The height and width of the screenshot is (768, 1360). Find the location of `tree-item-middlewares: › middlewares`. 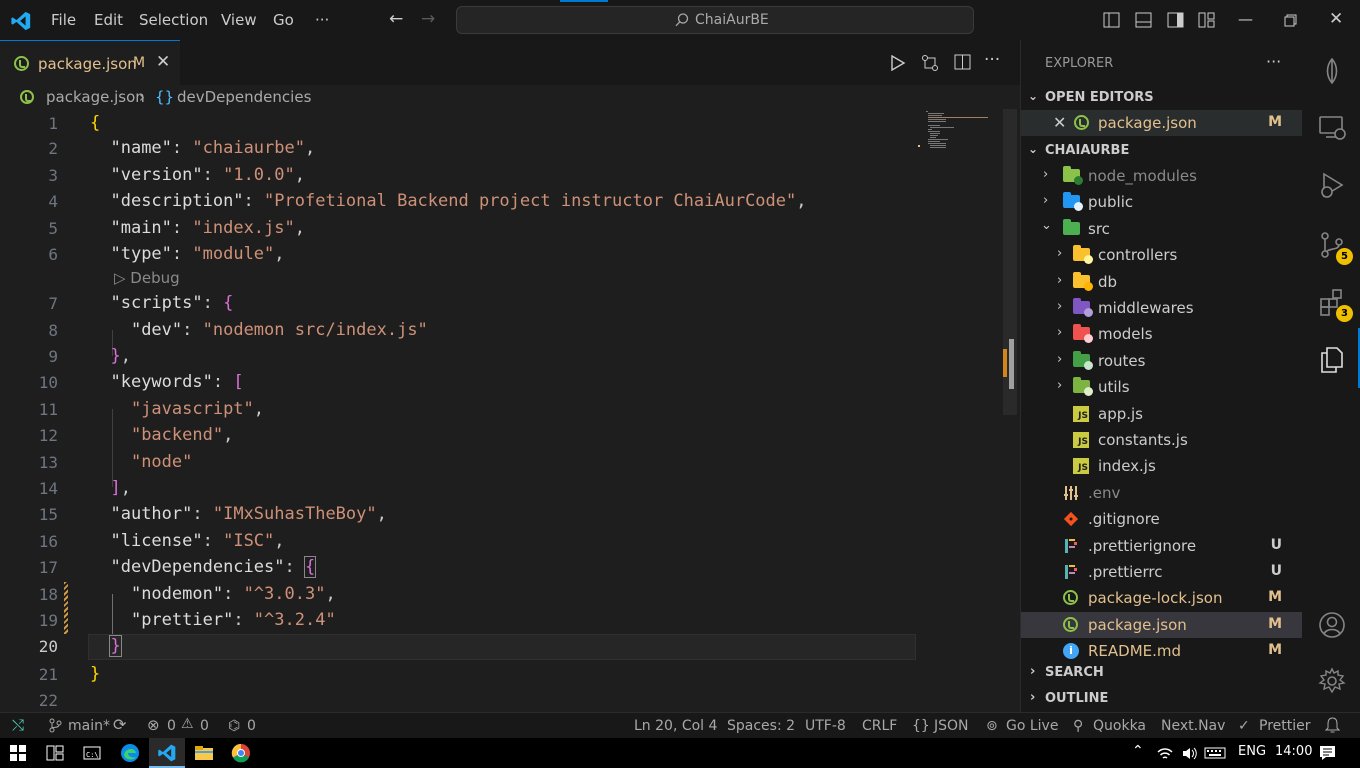

tree-item-middlewares: › middlewares is located at coordinates (1161, 308).